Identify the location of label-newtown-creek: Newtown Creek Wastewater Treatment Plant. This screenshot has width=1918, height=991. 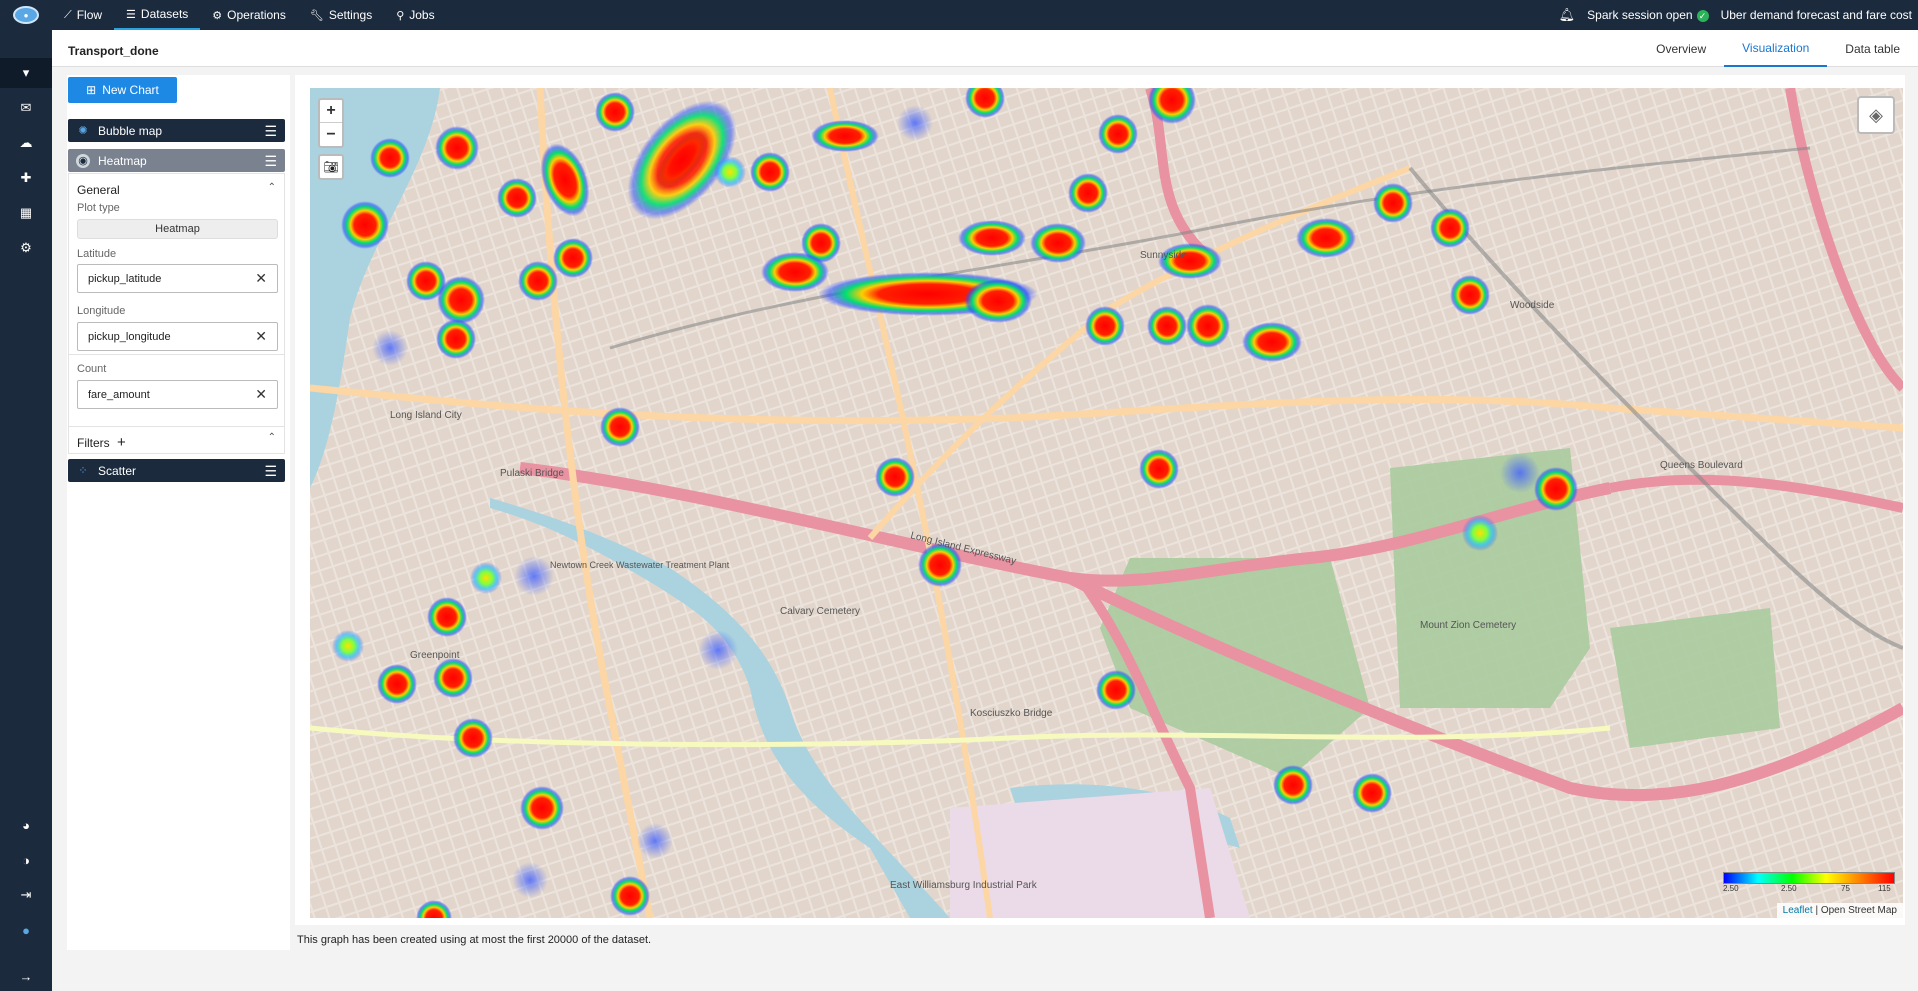
(640, 565).